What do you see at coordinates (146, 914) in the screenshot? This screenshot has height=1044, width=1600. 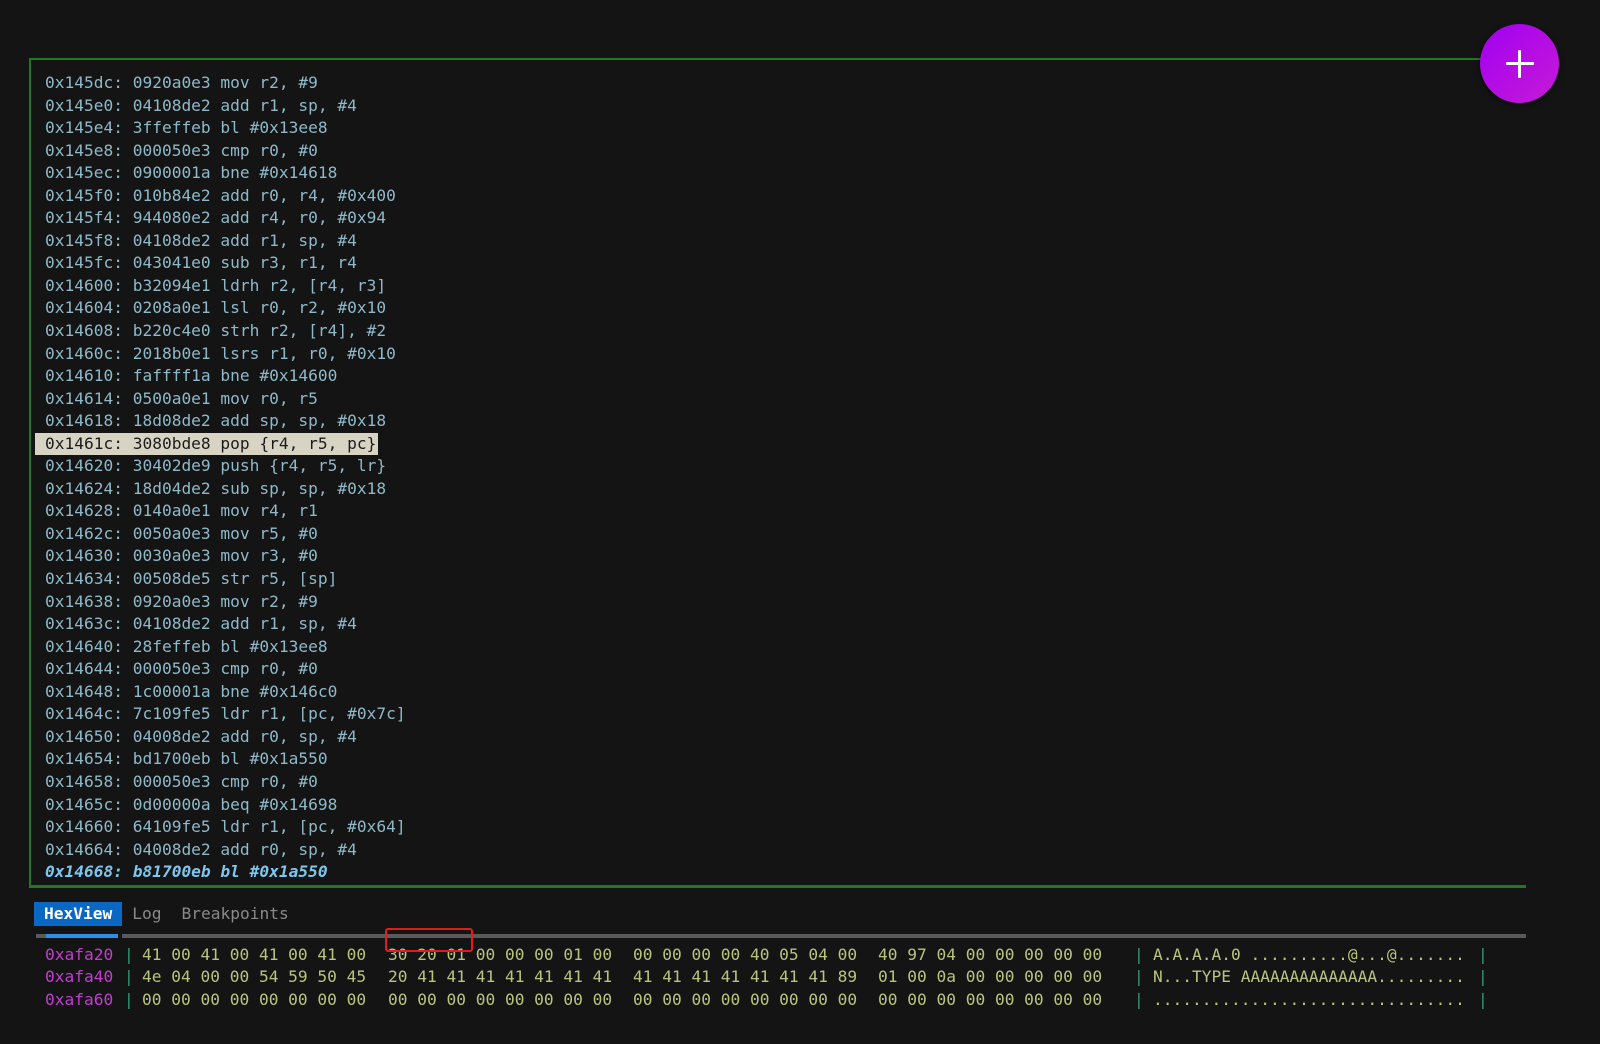 I see `tab-log: Log` at bounding box center [146, 914].